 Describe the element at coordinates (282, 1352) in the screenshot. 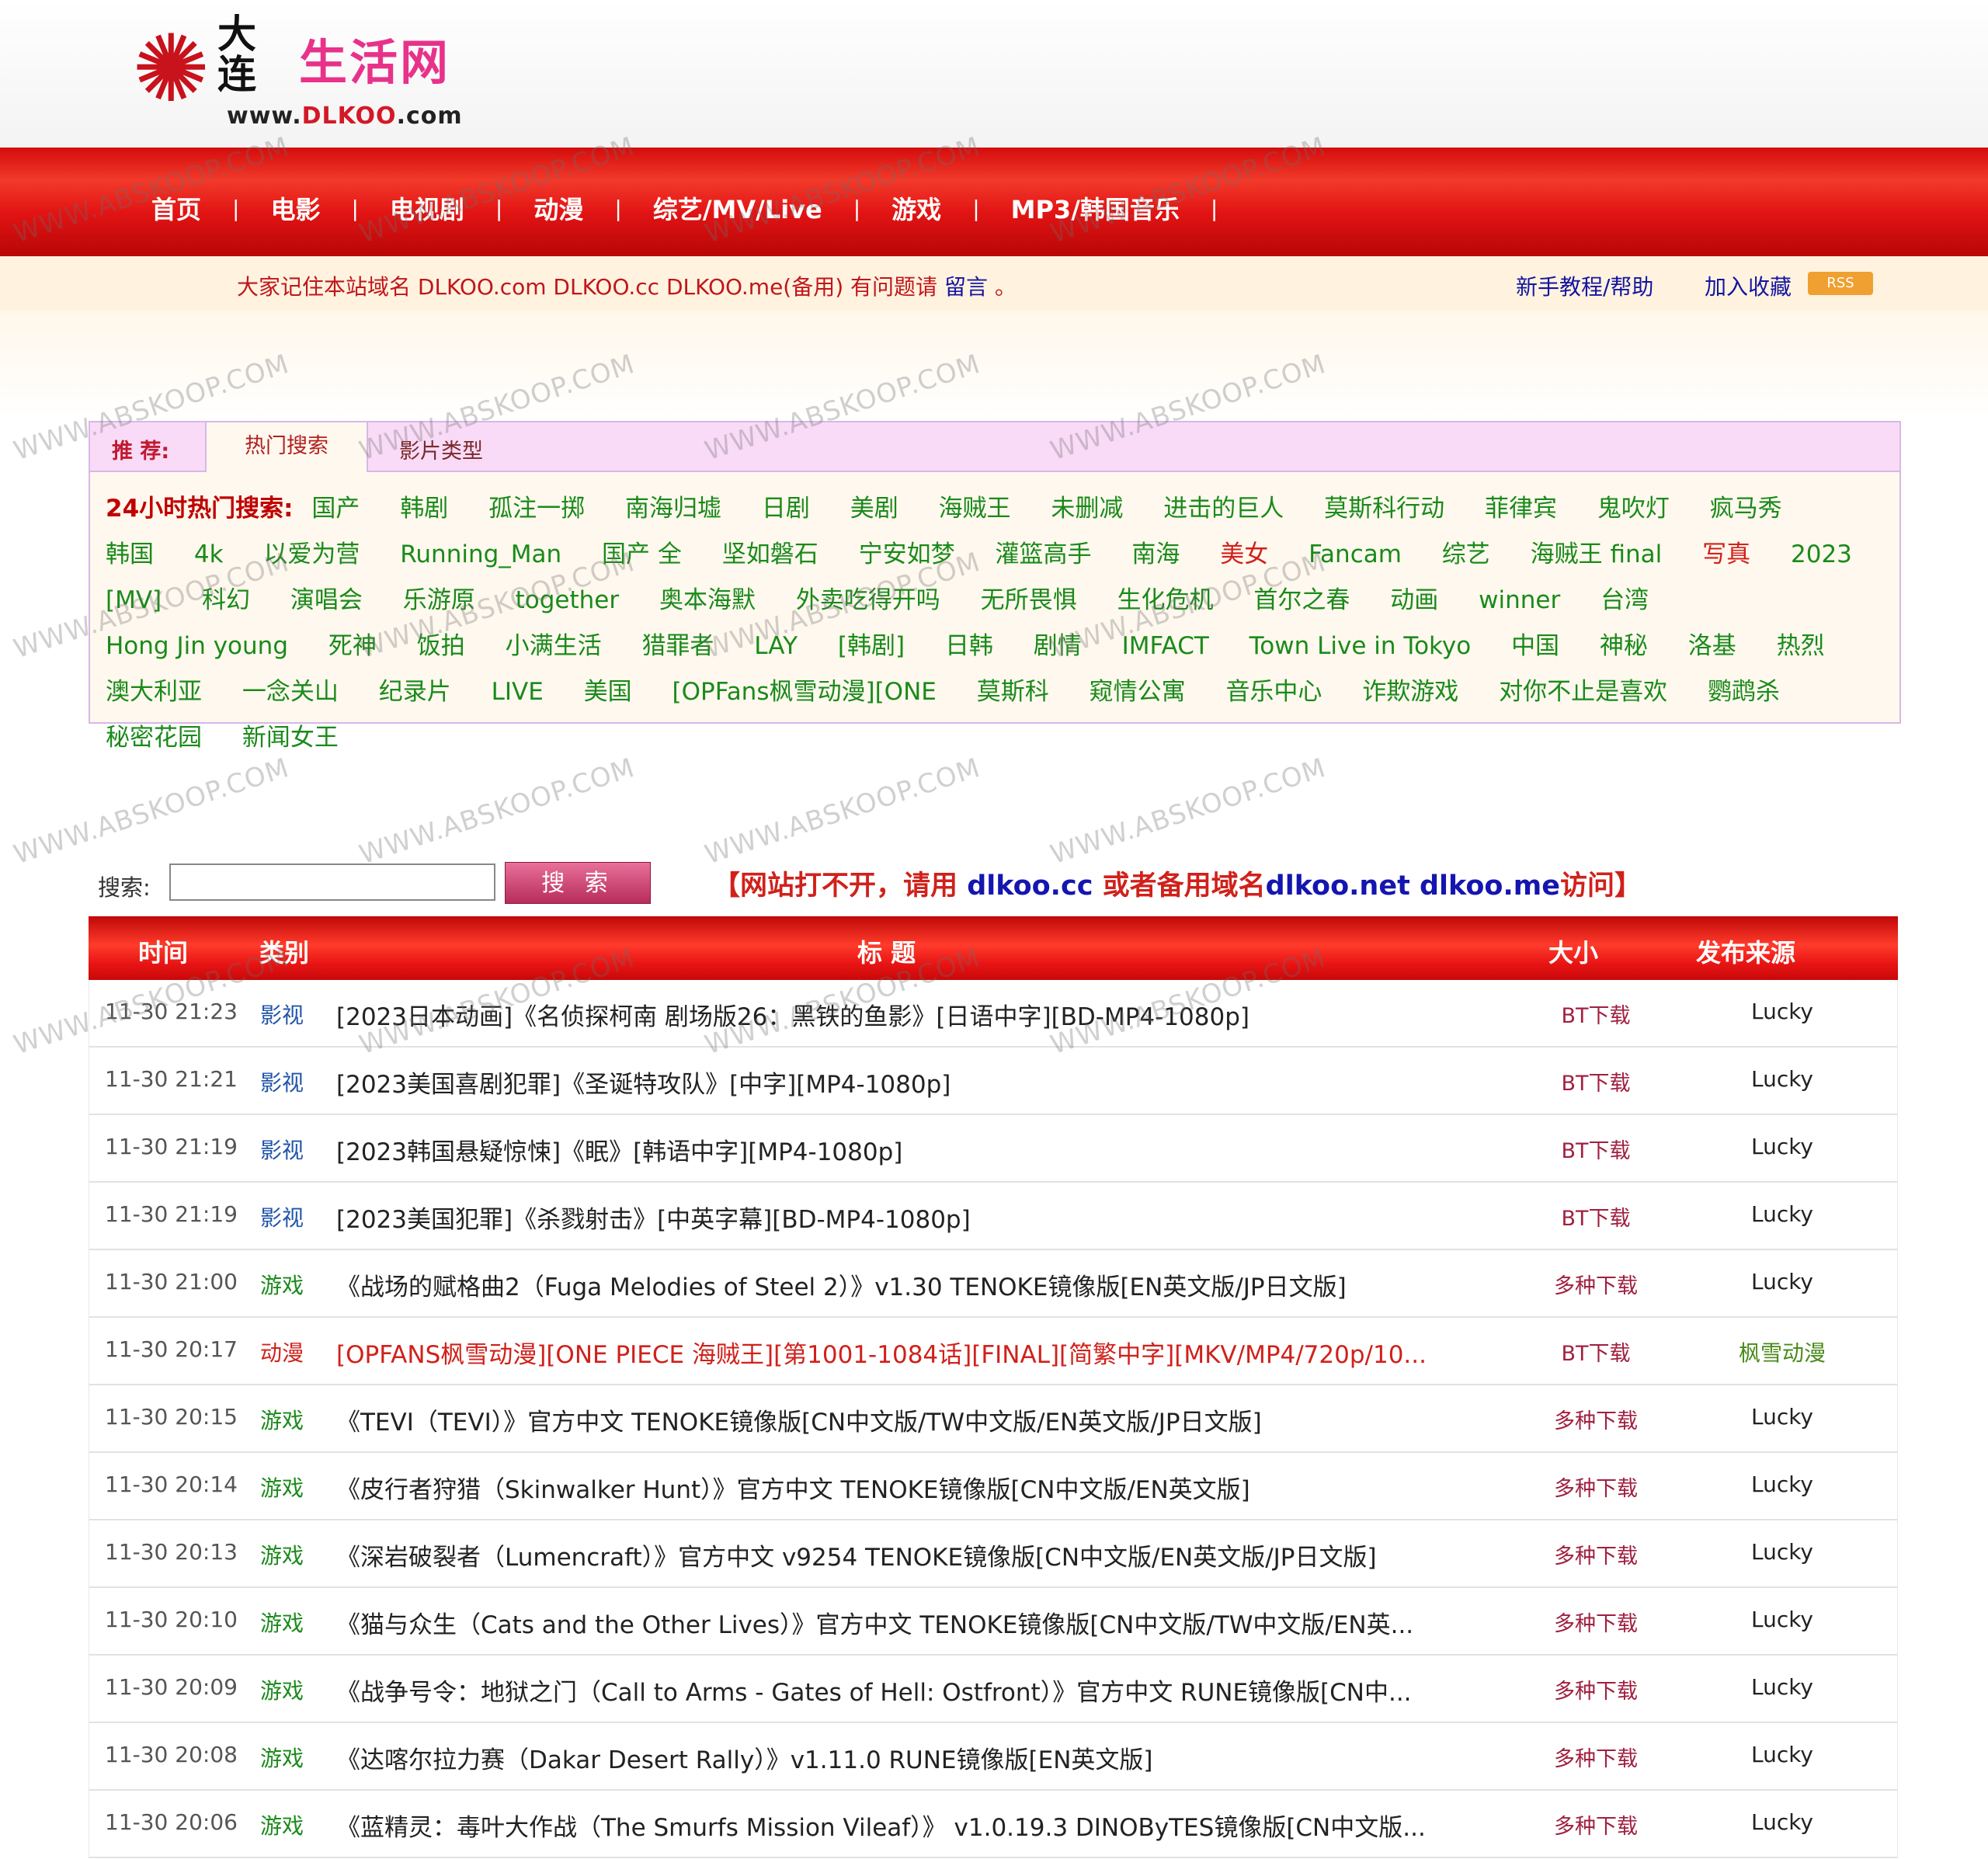

I see `row-category: 动漫` at that location.